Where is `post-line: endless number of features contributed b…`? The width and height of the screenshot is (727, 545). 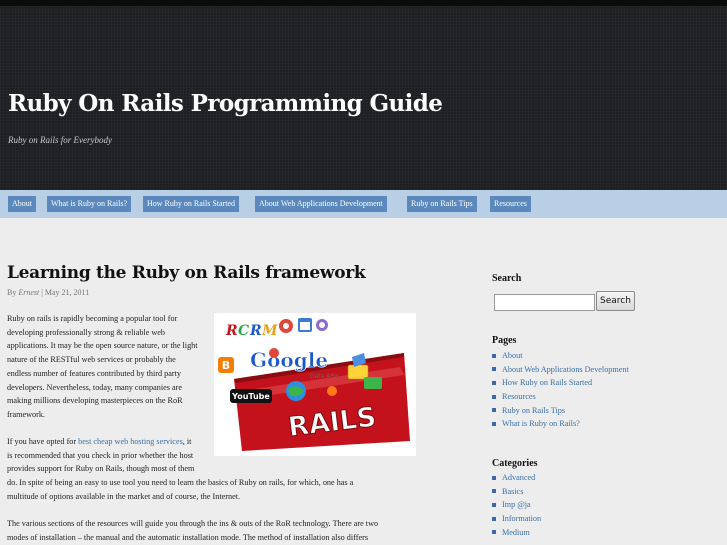
post-line: endless number of features contributed b… is located at coordinates (94, 373).